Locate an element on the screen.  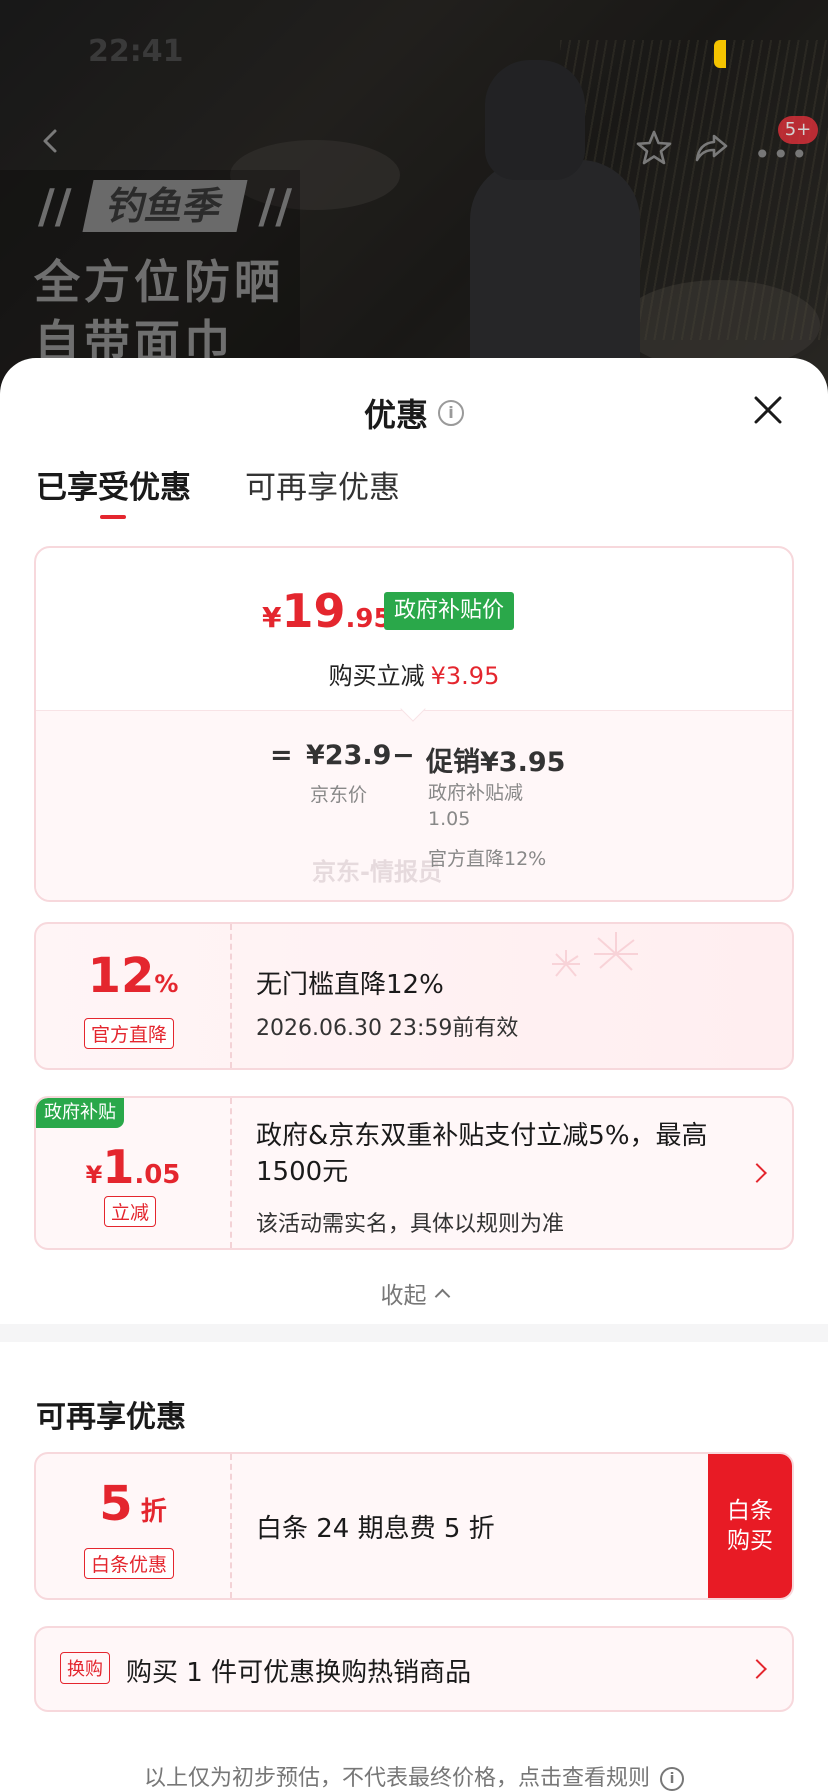
coupon-value-area: 5折 白条优惠 is located at coordinates (134, 1526).